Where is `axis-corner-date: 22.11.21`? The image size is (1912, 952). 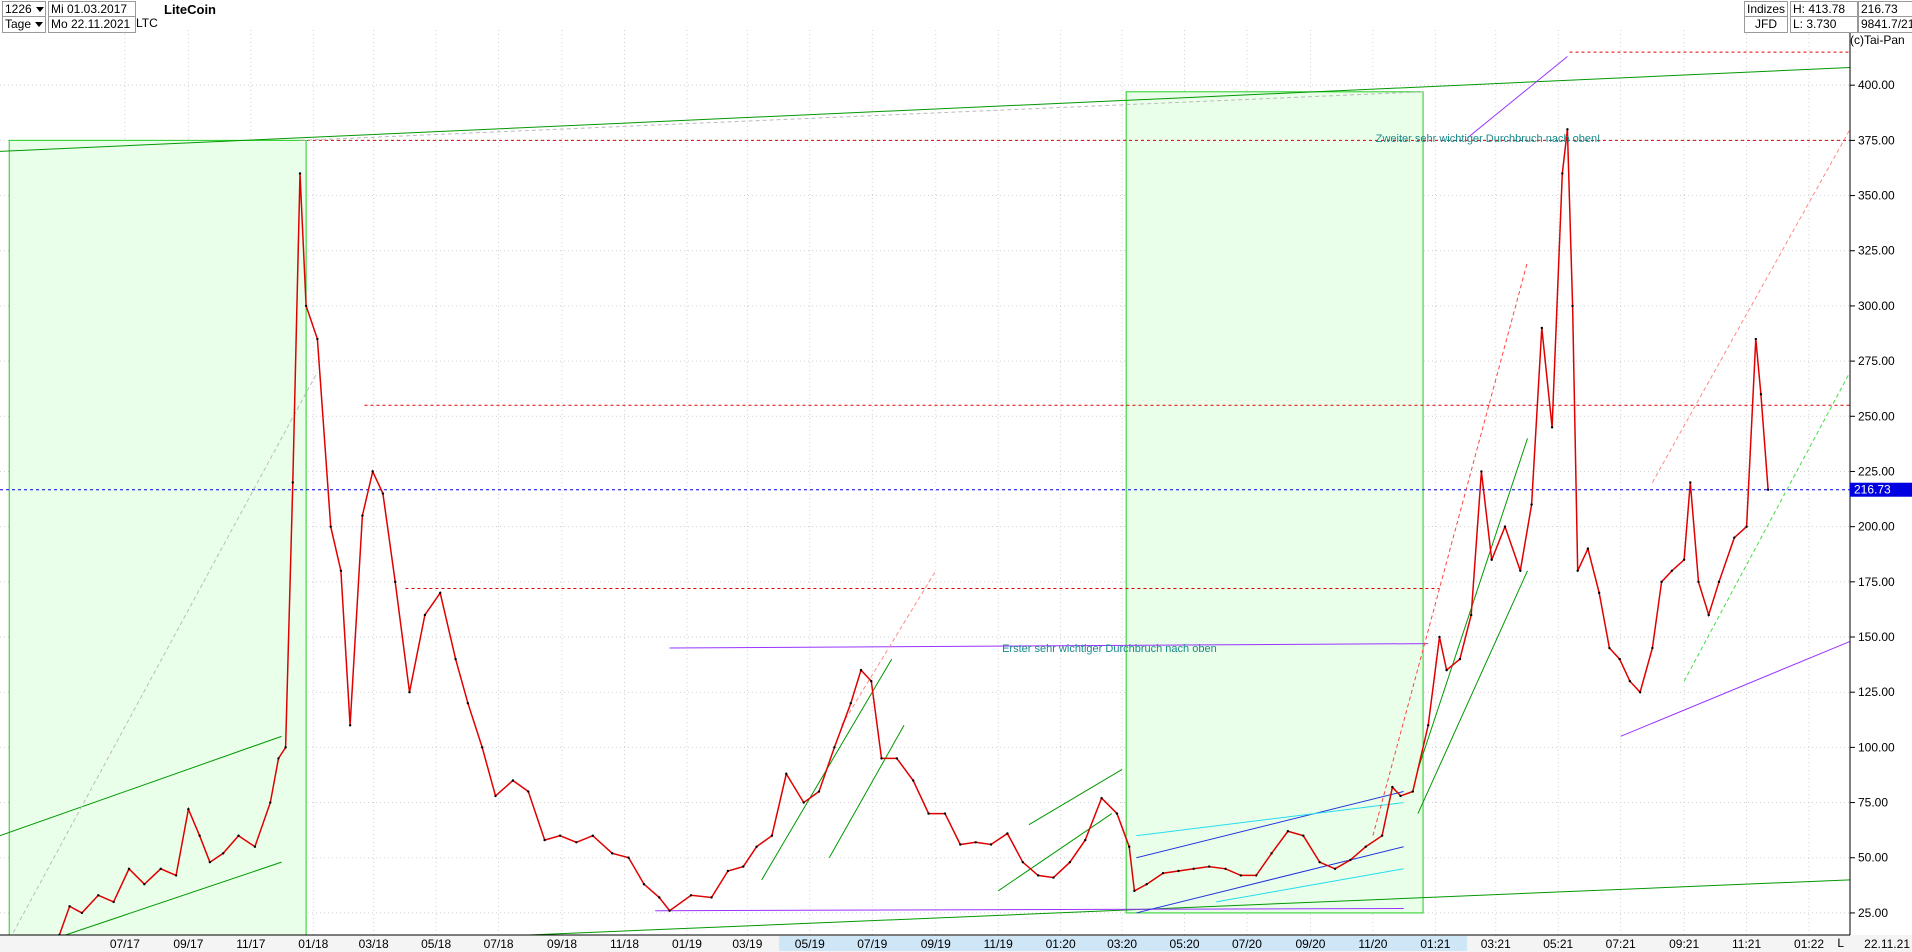 axis-corner-date: 22.11.21 is located at coordinates (1887, 944).